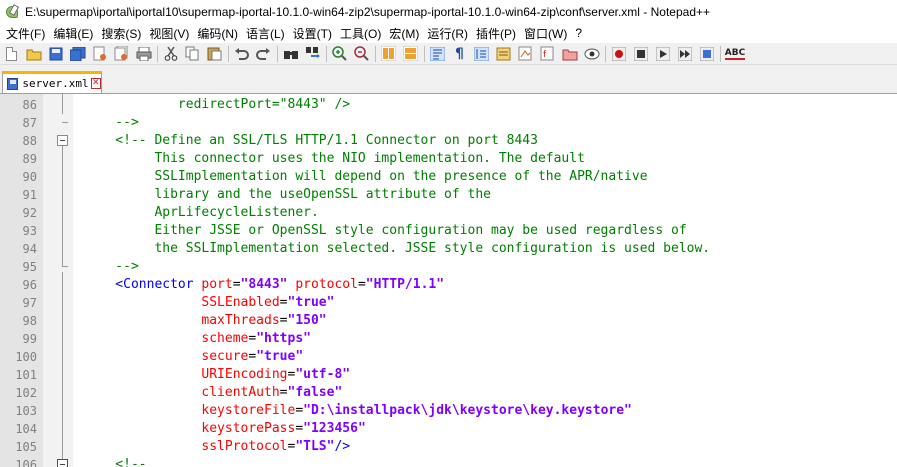  Describe the element at coordinates (29, 213) in the screenshot. I see `line-number: 92` at that location.